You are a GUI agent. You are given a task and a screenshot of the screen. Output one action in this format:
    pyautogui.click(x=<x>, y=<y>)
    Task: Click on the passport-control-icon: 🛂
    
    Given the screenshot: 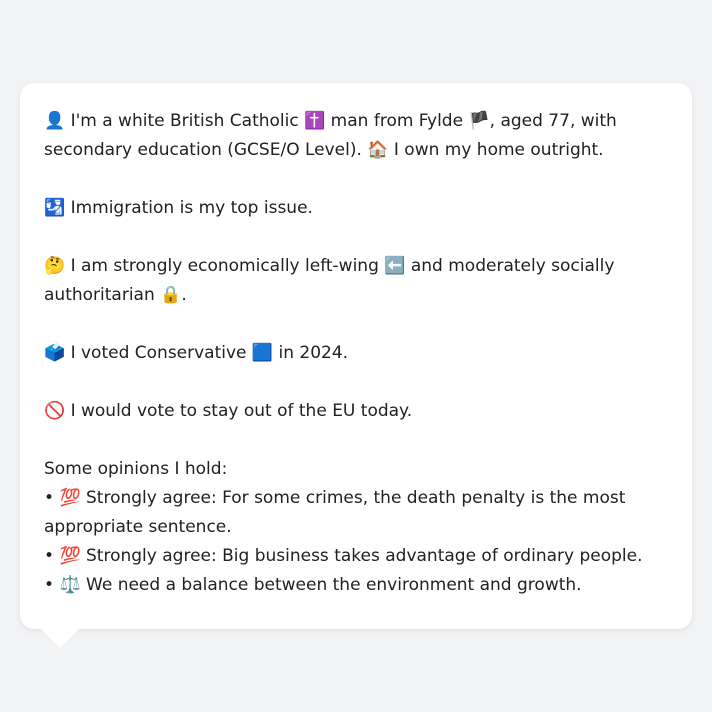 What is the action you would take?
    pyautogui.click(x=55, y=208)
    